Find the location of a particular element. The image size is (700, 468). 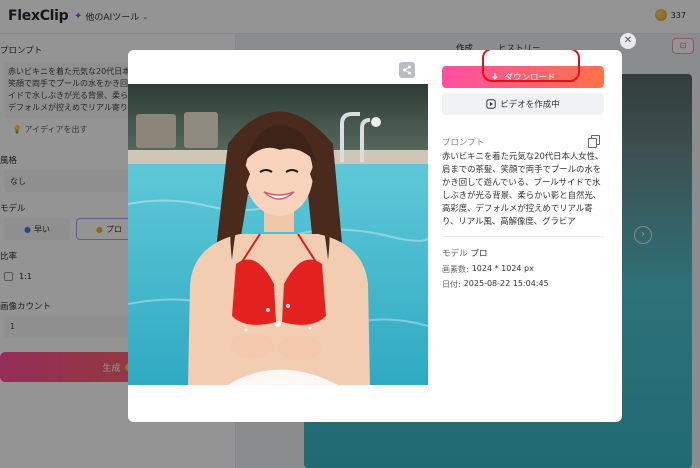

pixels-info: 画素数: 1024 * 1024 px is located at coordinates (488, 269).